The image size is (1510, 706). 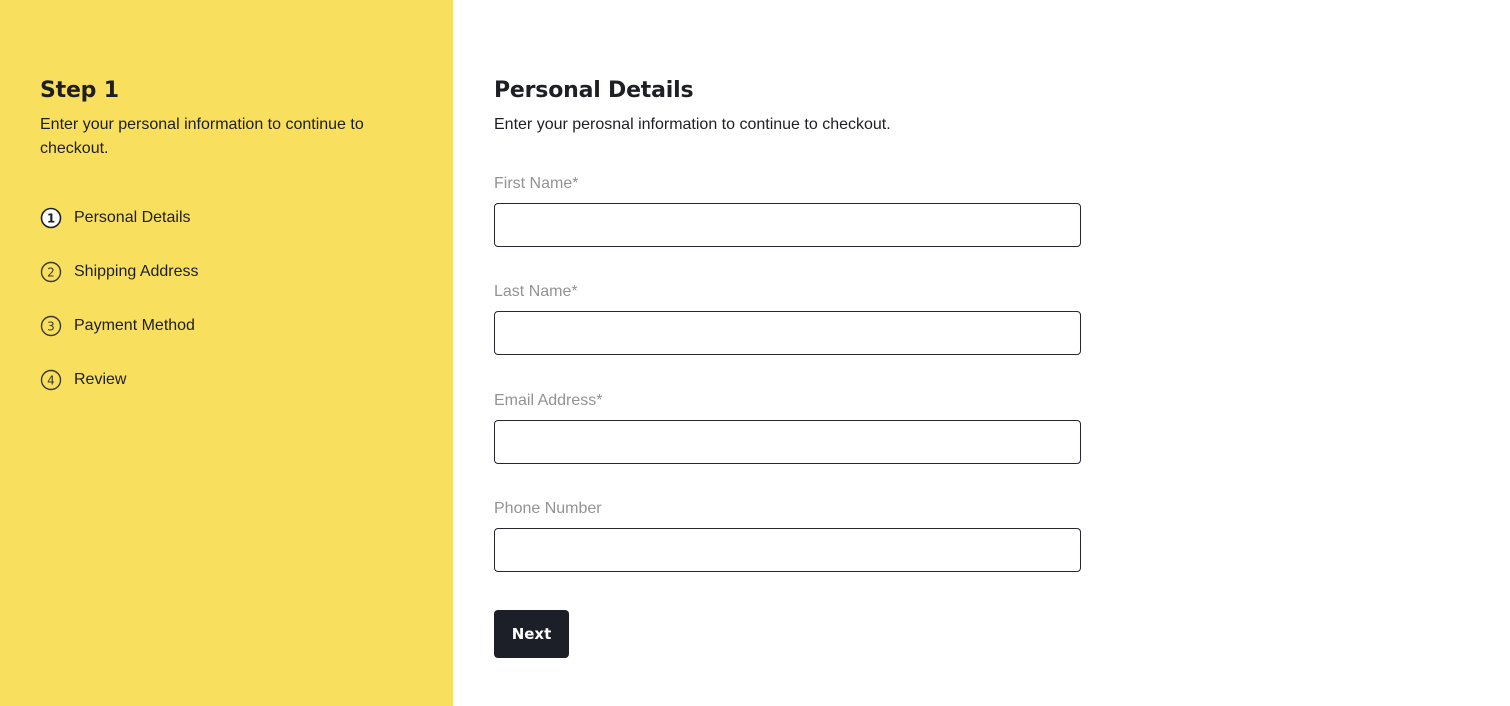 What do you see at coordinates (226, 272) in the screenshot?
I see `step-item-shipping-address: 2 Shipping Address` at bounding box center [226, 272].